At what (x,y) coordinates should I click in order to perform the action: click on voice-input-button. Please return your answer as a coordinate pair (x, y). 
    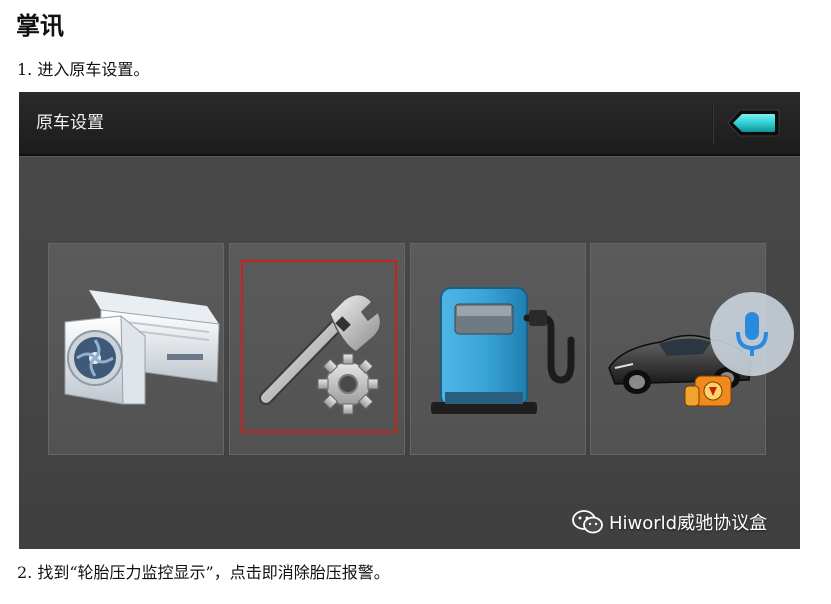
    Looking at the image, I should click on (752, 334).